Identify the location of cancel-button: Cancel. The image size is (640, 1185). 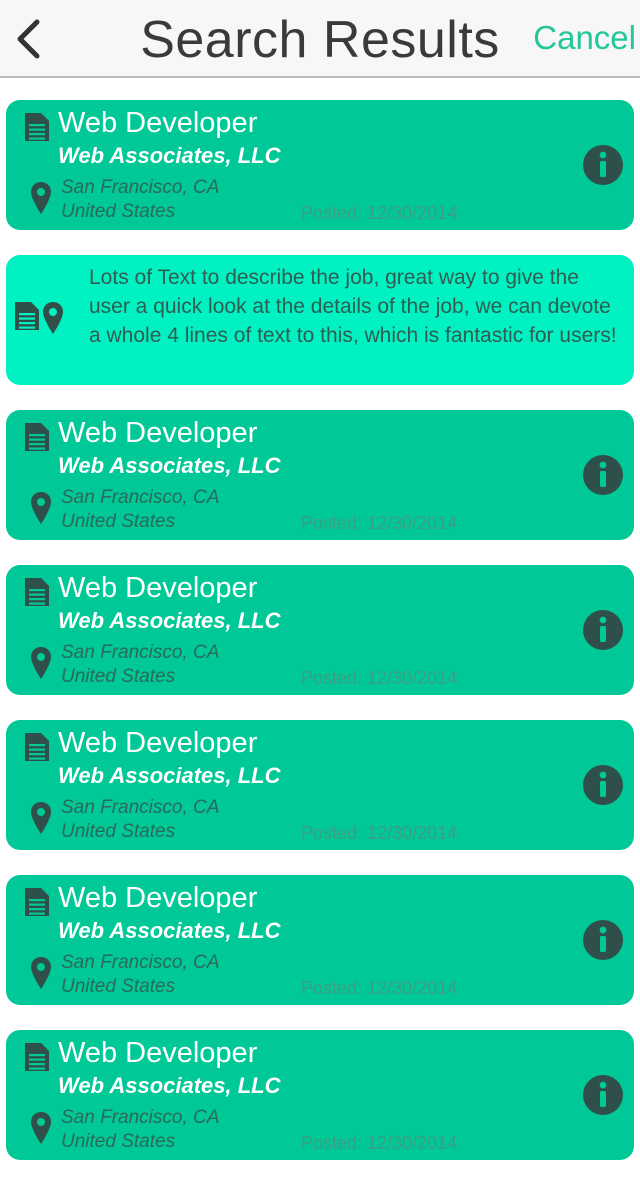
(584, 38).